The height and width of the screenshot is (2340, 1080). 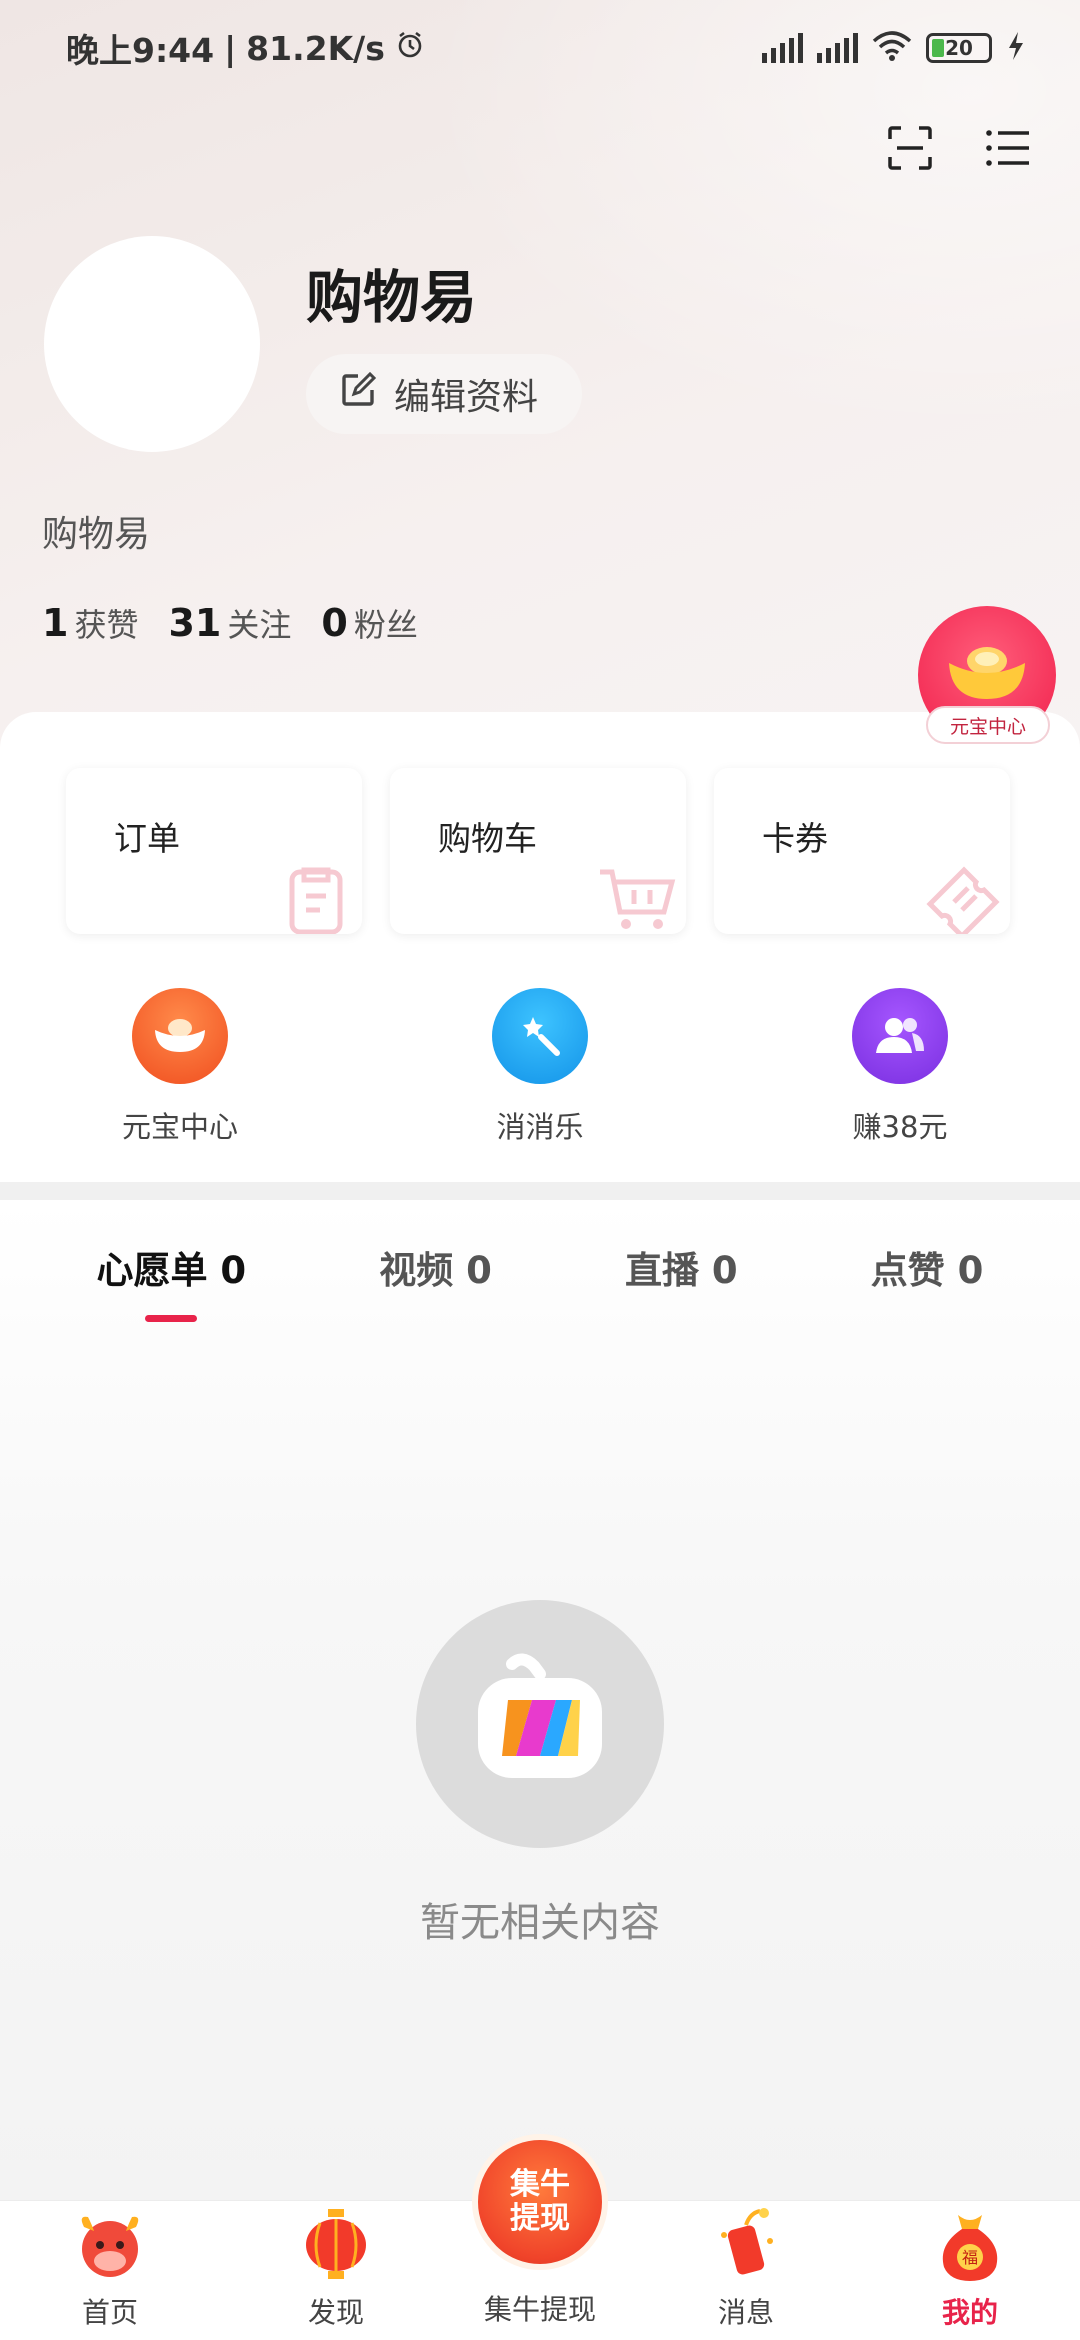 What do you see at coordinates (636, 899) in the screenshot?
I see `cart-icon` at bounding box center [636, 899].